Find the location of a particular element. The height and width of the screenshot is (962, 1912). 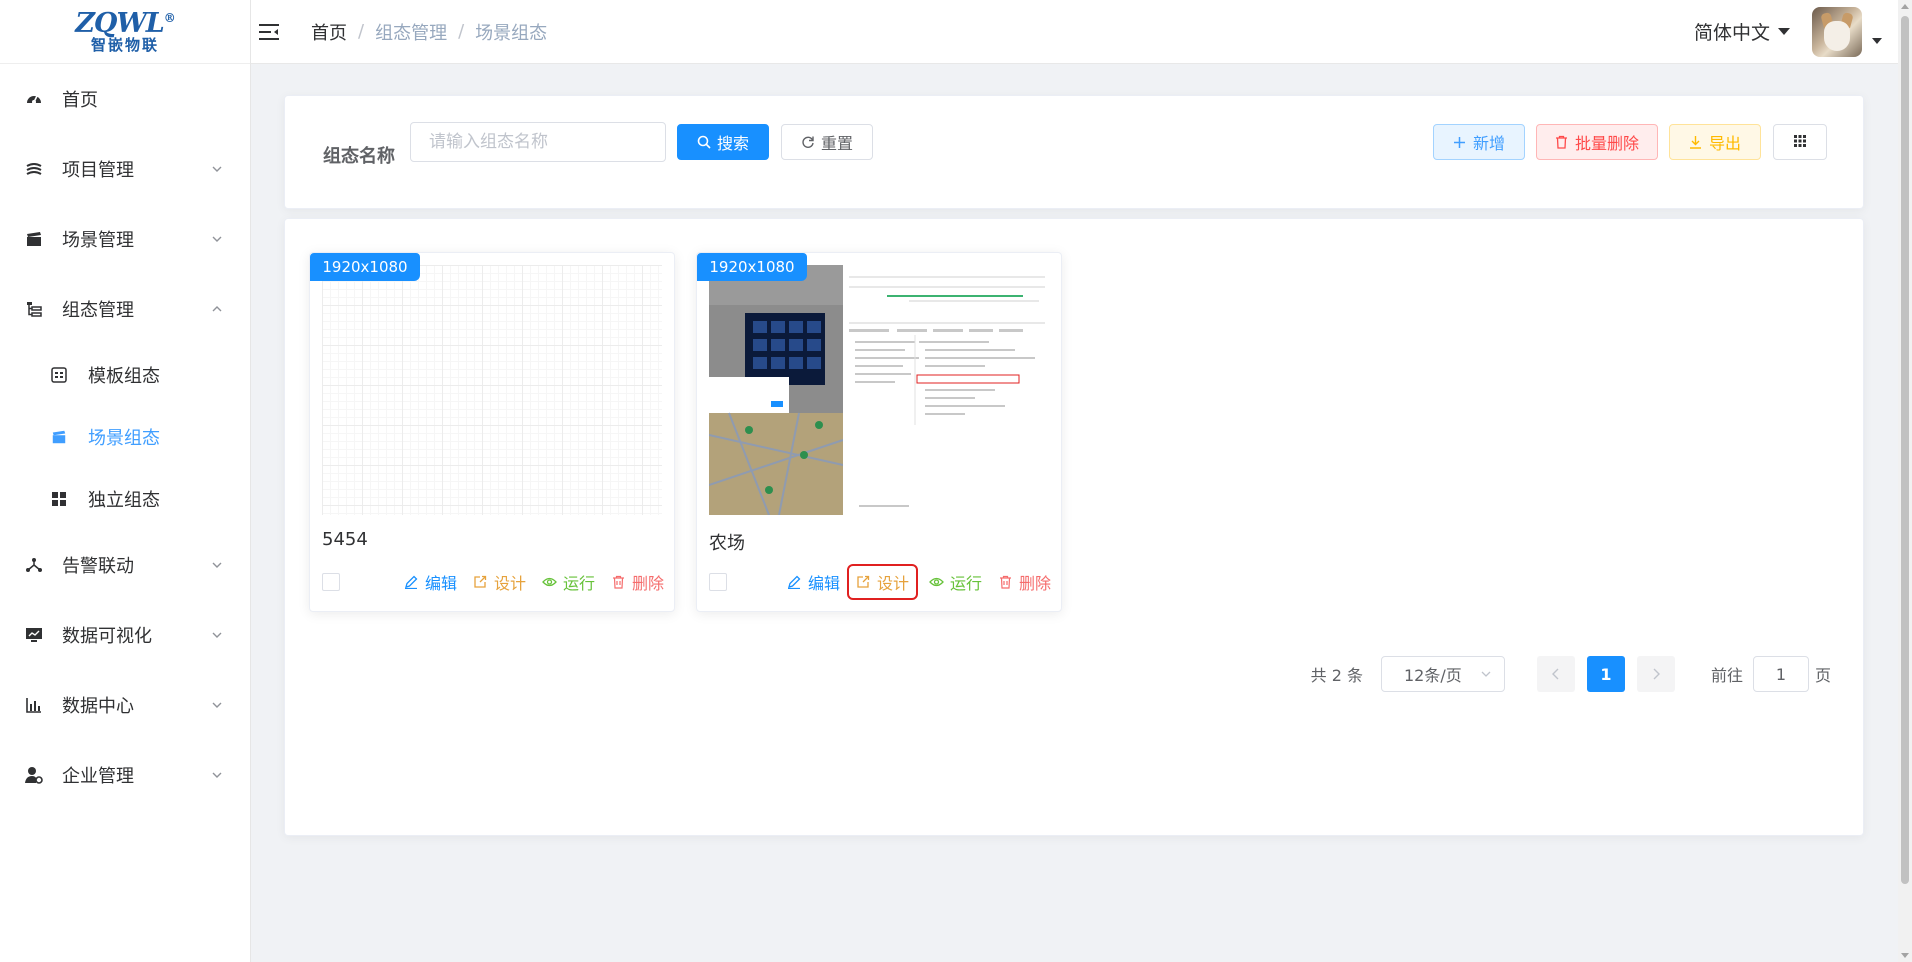

sidebar-item-config: 组态管理 is located at coordinates (125, 309).